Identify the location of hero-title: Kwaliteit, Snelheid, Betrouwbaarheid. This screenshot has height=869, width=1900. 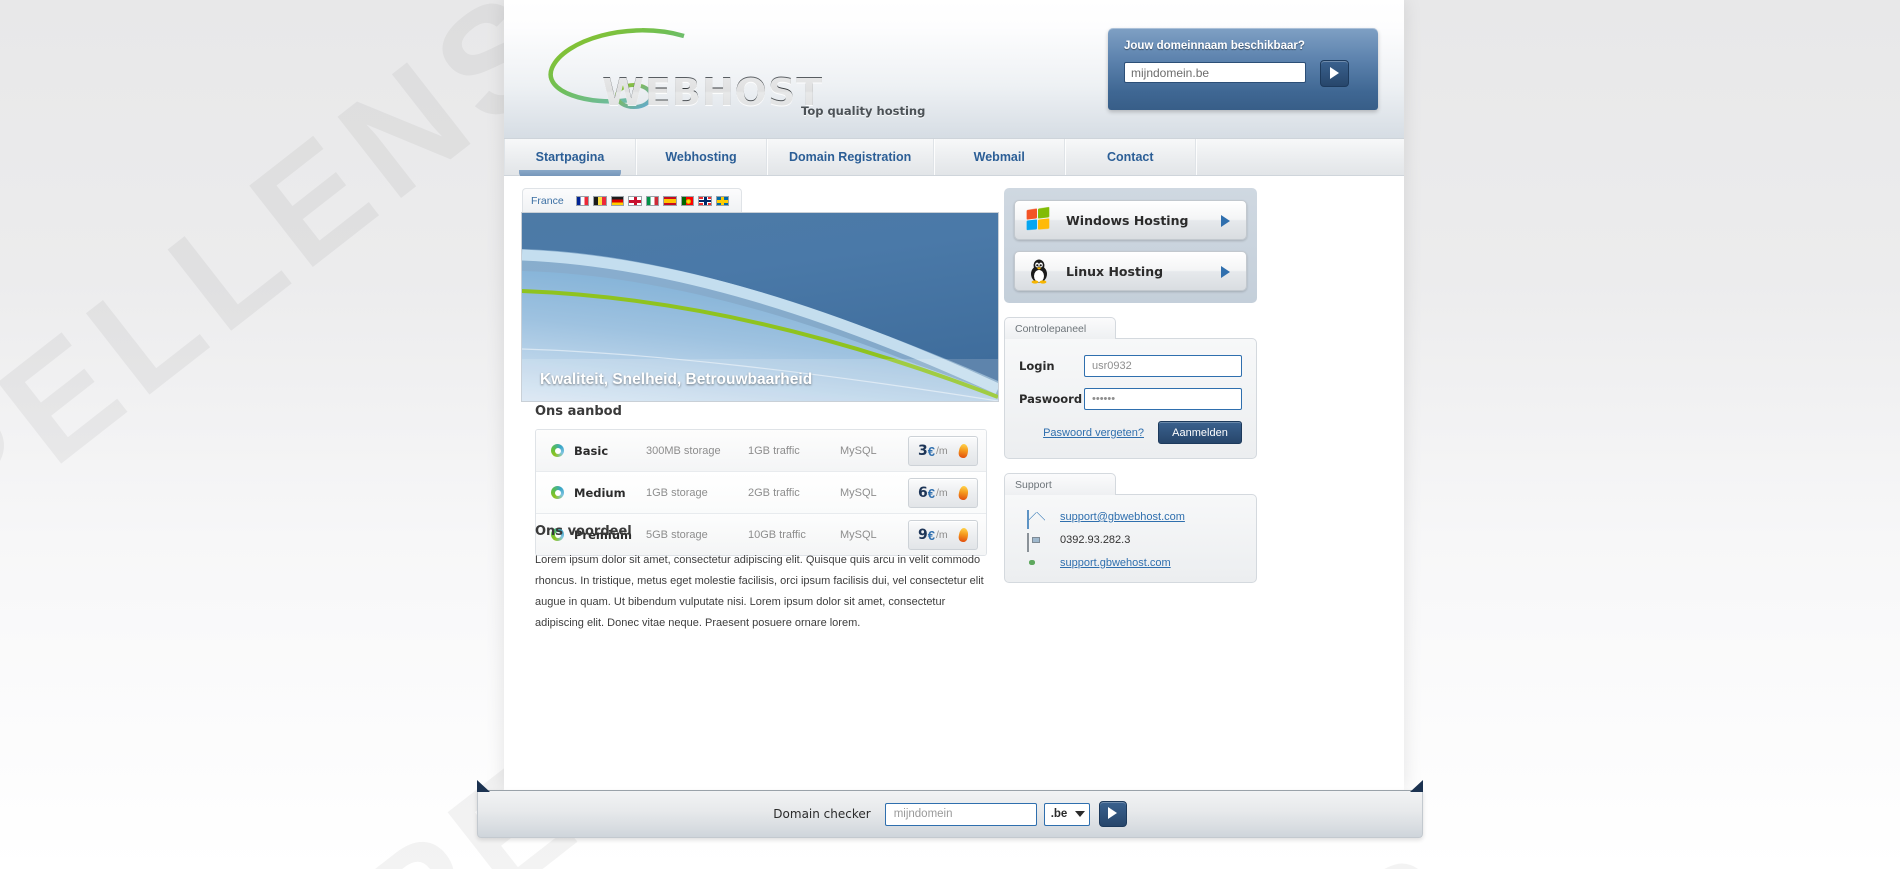
(676, 379).